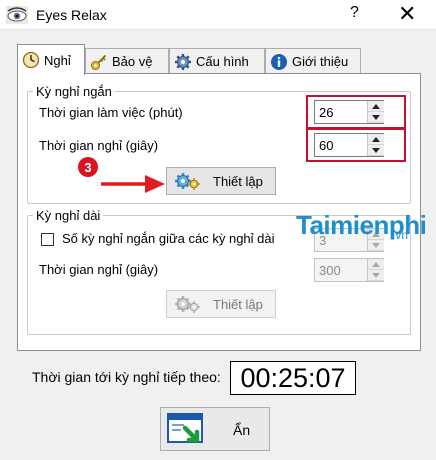 This screenshot has width=436, height=460. What do you see at coordinates (330, 270) in the screenshot?
I see `long-rest-time-value: 300` at bounding box center [330, 270].